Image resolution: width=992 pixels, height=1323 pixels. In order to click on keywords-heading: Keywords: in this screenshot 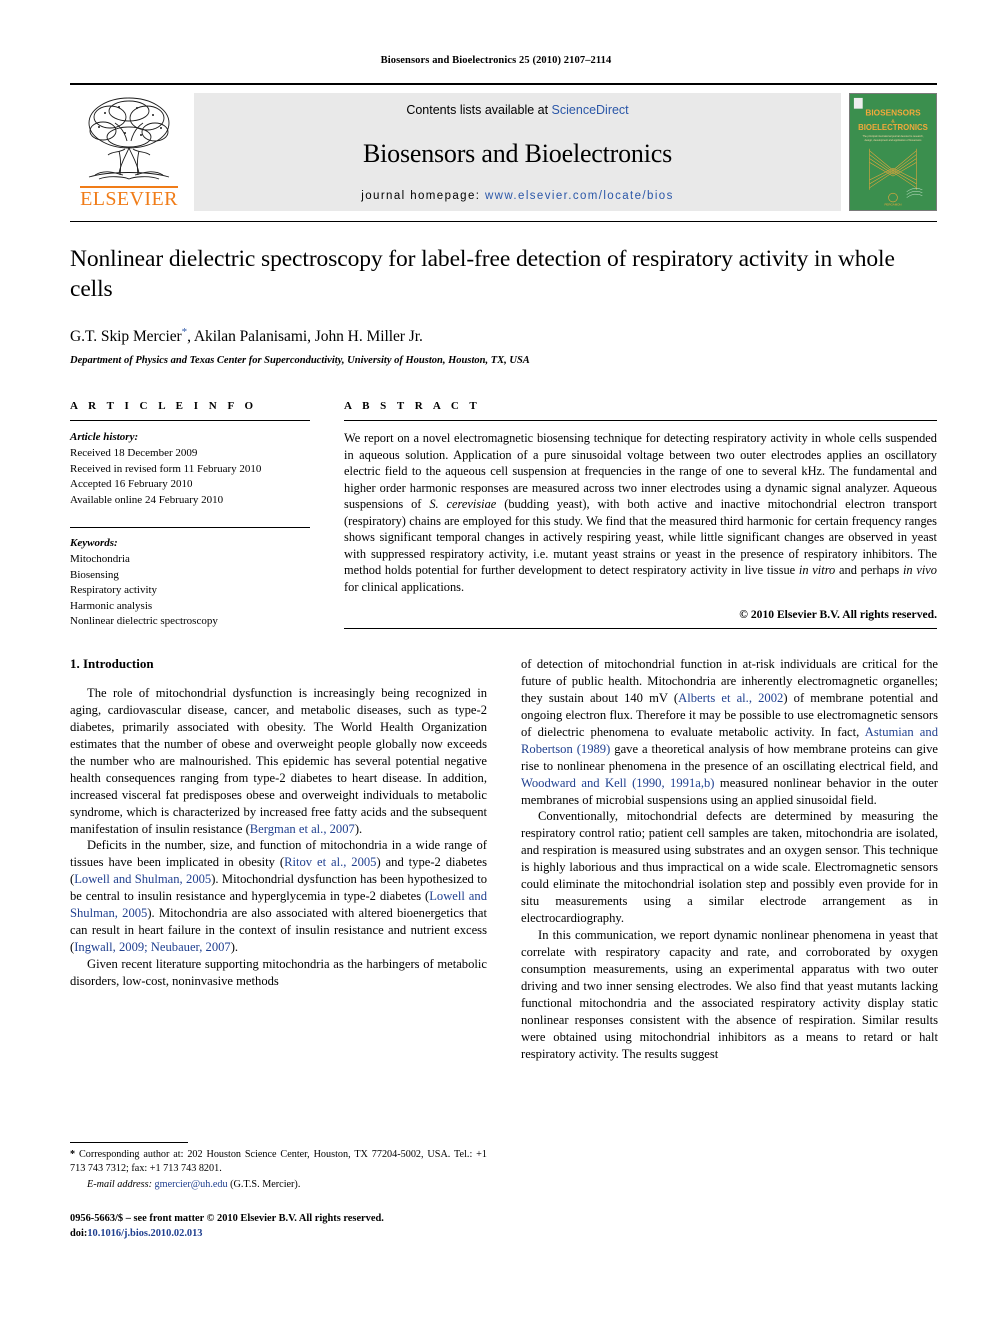, I will do `click(94, 543)`.